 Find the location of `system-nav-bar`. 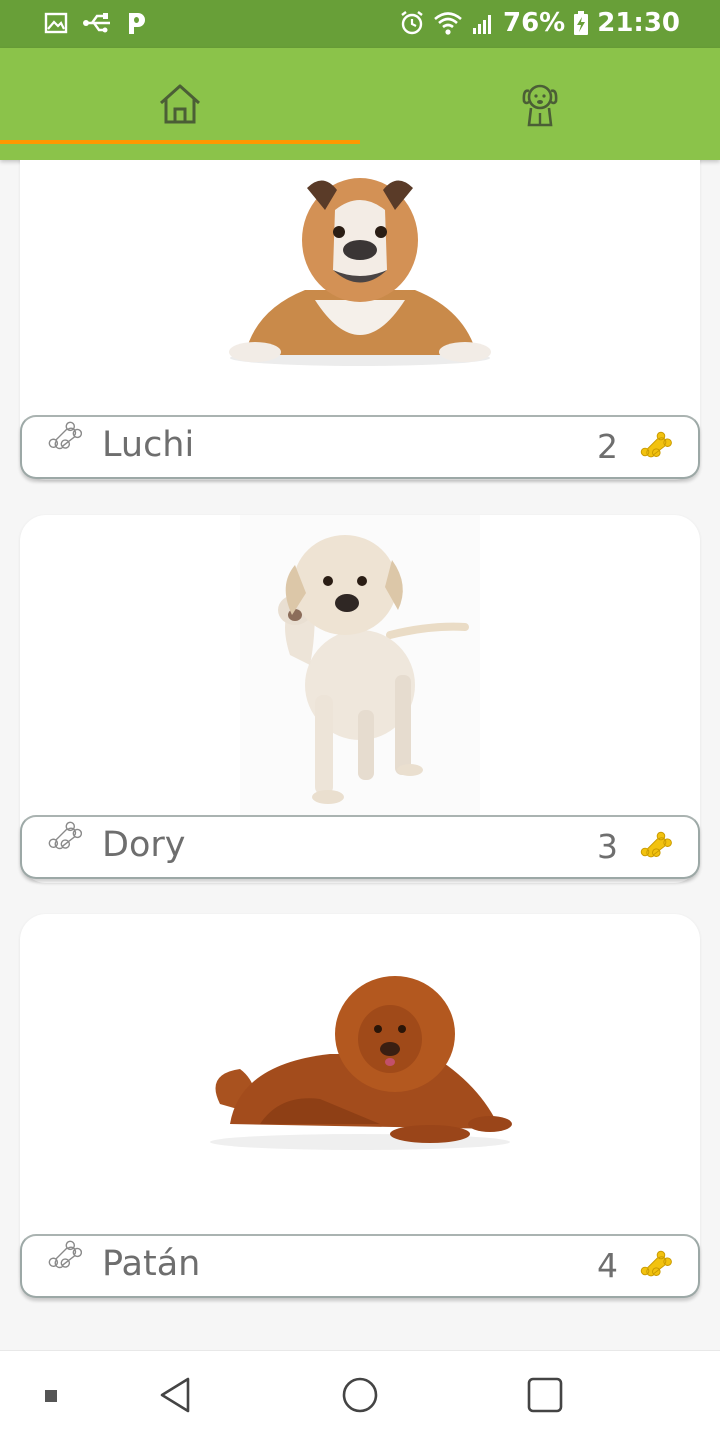

system-nav-bar is located at coordinates (360, 1395).